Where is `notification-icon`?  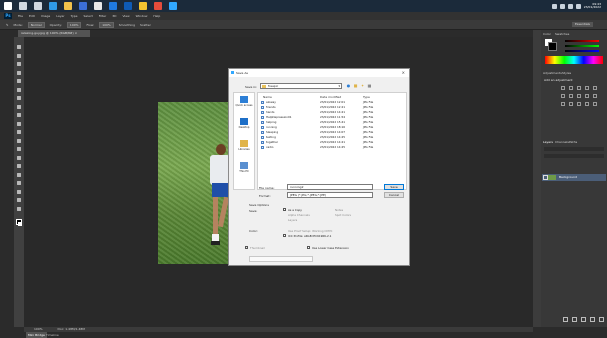
notification-icon is located at coordinates (578, 6).